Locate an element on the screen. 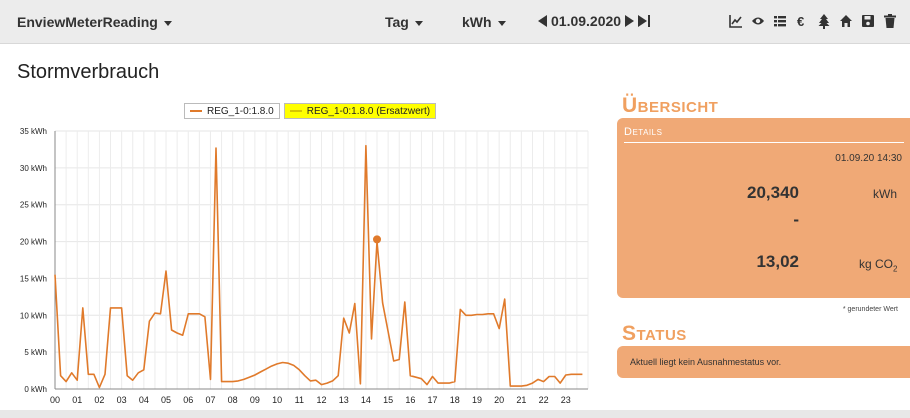  legend-item-series-1: REG_1-0:1.8.0 is located at coordinates (232, 111).